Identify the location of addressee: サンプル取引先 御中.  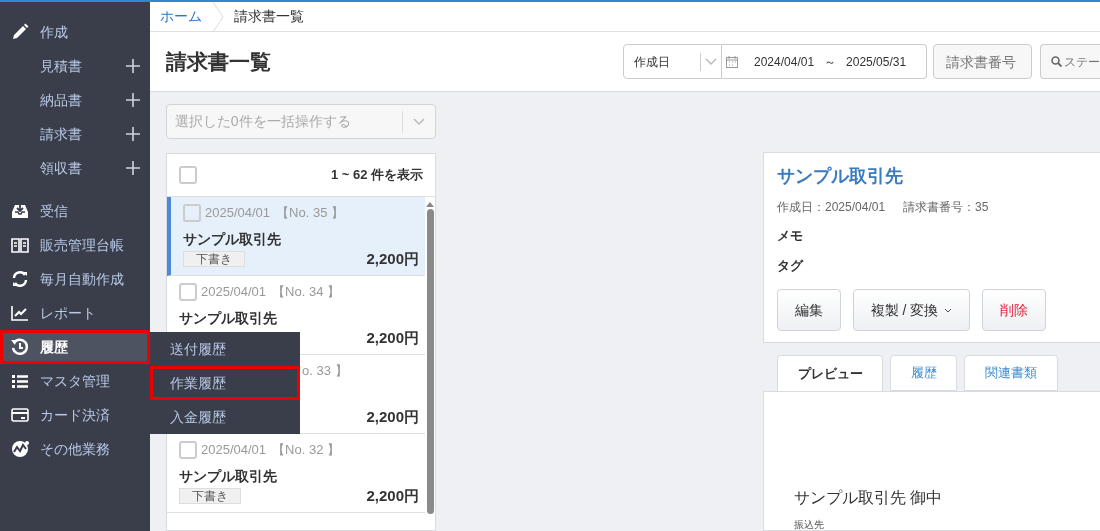
(868, 498).